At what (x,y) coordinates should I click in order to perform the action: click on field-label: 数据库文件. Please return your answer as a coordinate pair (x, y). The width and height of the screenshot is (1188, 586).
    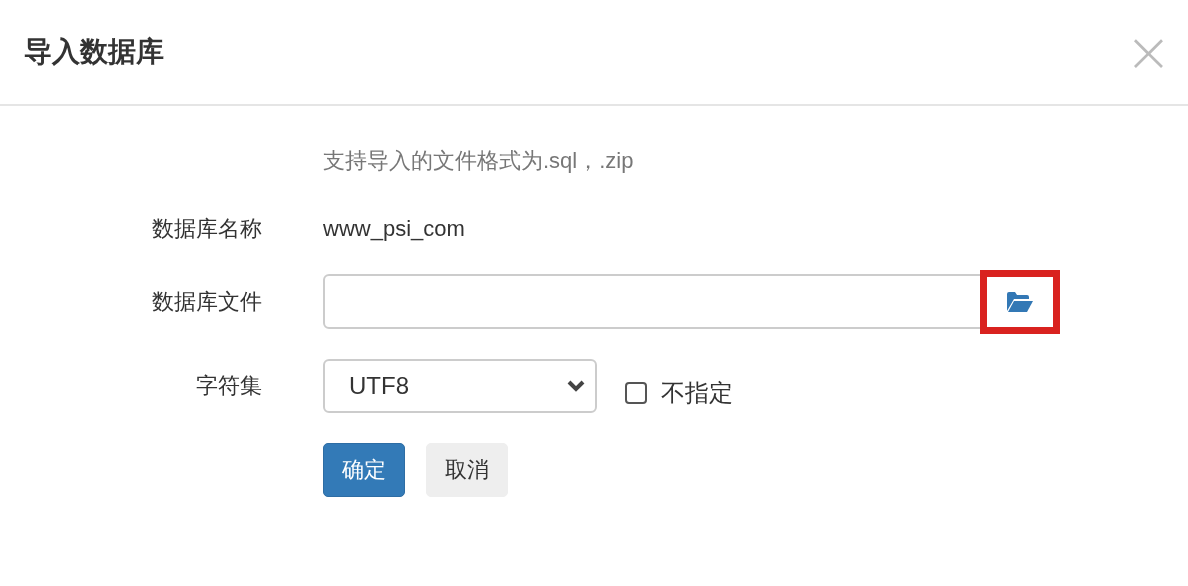
    Looking at the image, I should click on (206, 301).